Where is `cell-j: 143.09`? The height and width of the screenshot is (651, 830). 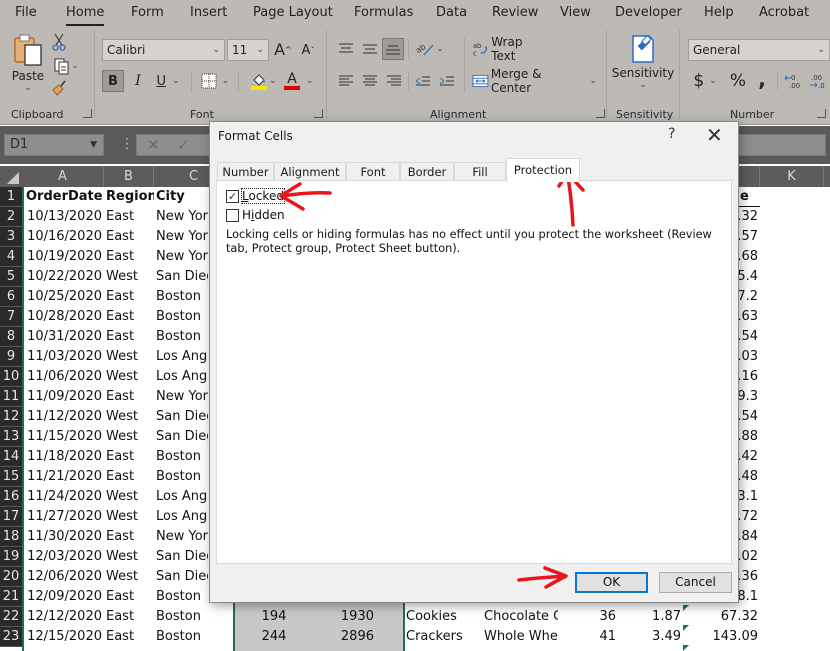 cell-j: 143.09 is located at coordinates (724, 637).